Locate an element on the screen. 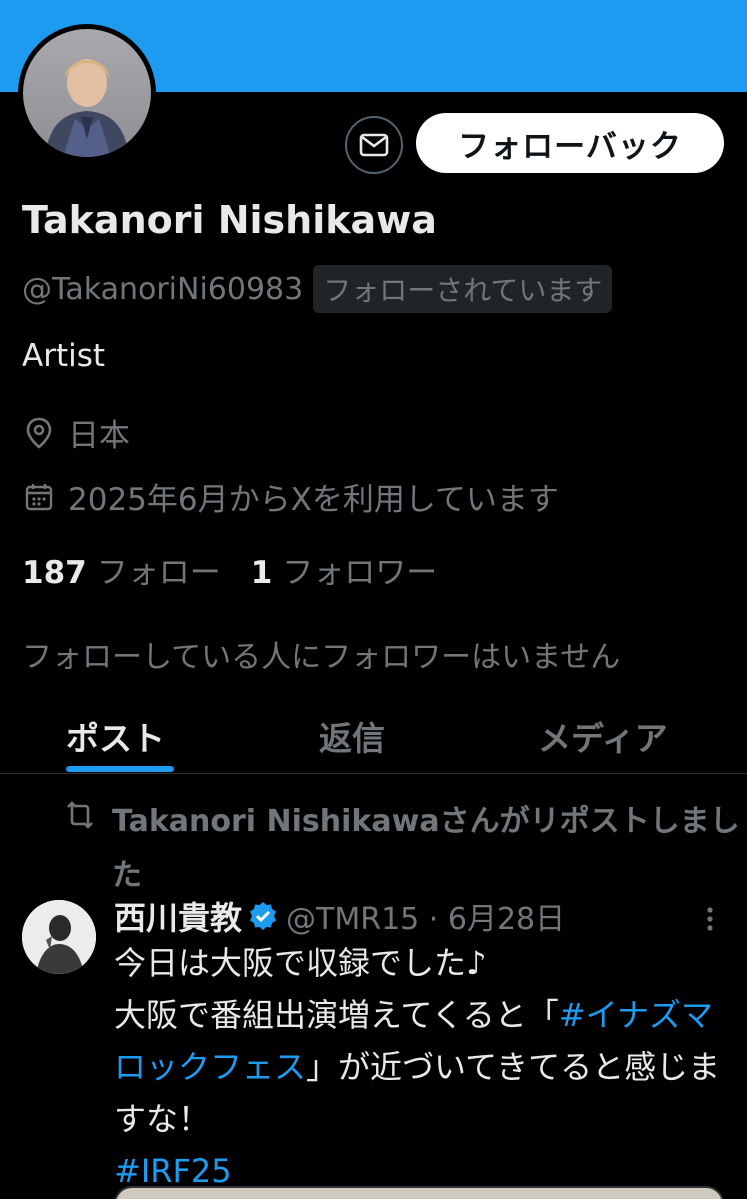 Image resolution: width=747 pixels, height=1199 pixels. post-header: 西川貴教 @TMR15 · 6月28日 is located at coordinates (339, 916).